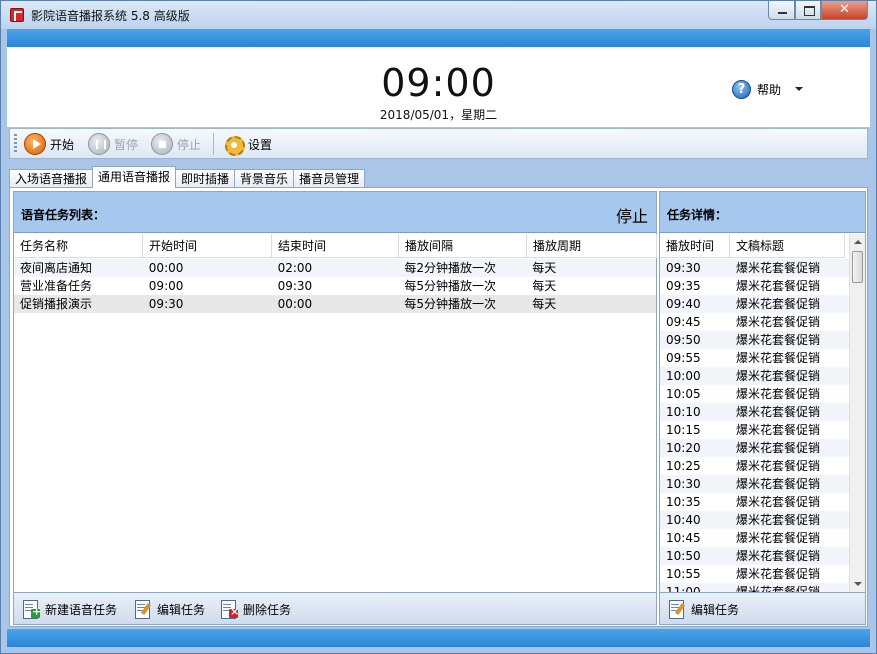 This screenshot has width=877, height=654. I want to click on table-row: 09:45 爆米花套餐促销, so click(755, 322).